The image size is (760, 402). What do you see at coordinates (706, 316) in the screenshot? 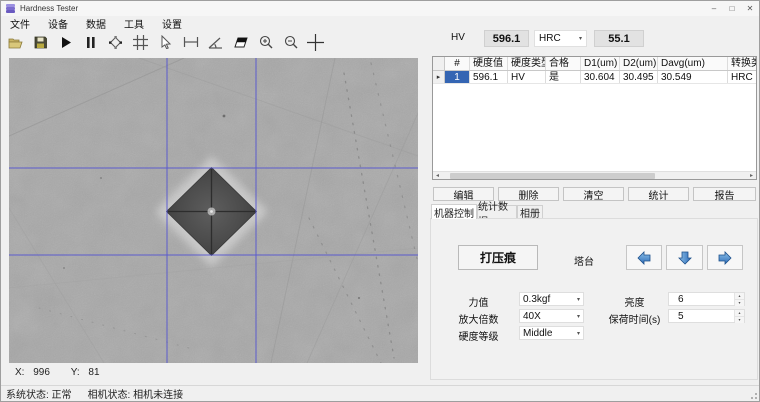
I see `dwell-time-input: 5 ▴ ▾` at bounding box center [706, 316].